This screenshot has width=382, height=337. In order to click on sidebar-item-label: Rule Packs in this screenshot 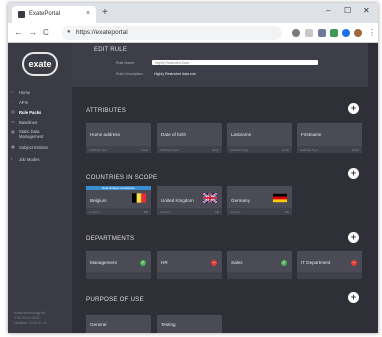, I will do `click(30, 112)`.